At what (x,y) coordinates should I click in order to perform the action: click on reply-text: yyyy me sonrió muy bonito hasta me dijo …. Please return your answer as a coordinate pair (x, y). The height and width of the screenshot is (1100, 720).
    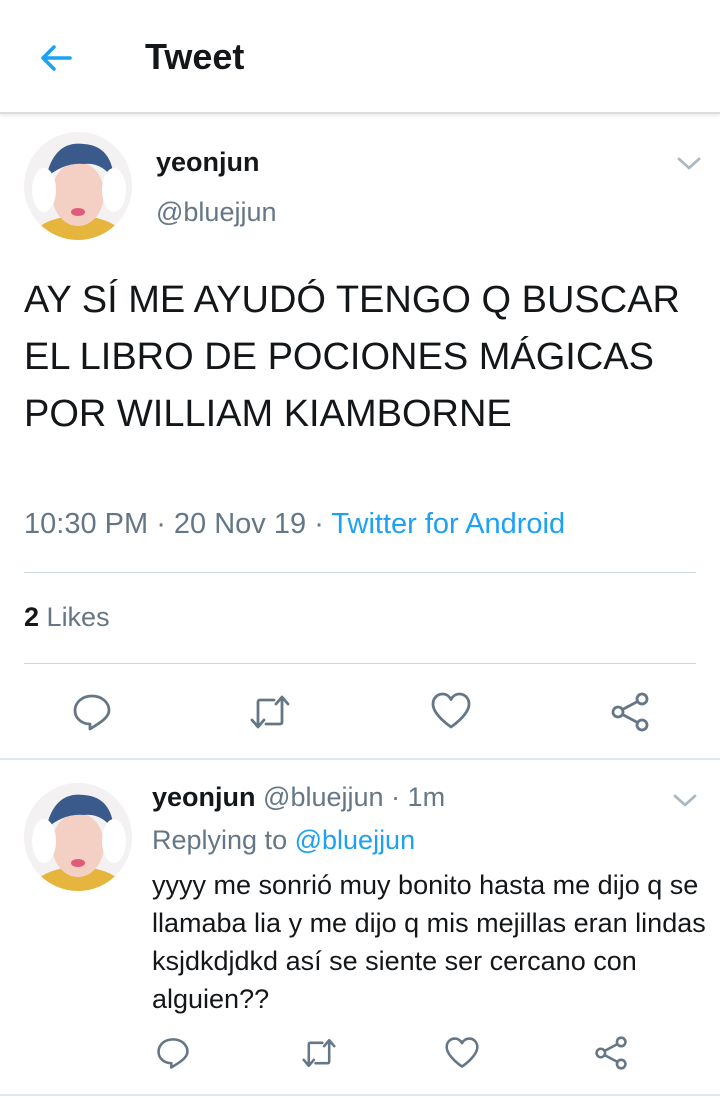
    Looking at the image, I should click on (429, 942).